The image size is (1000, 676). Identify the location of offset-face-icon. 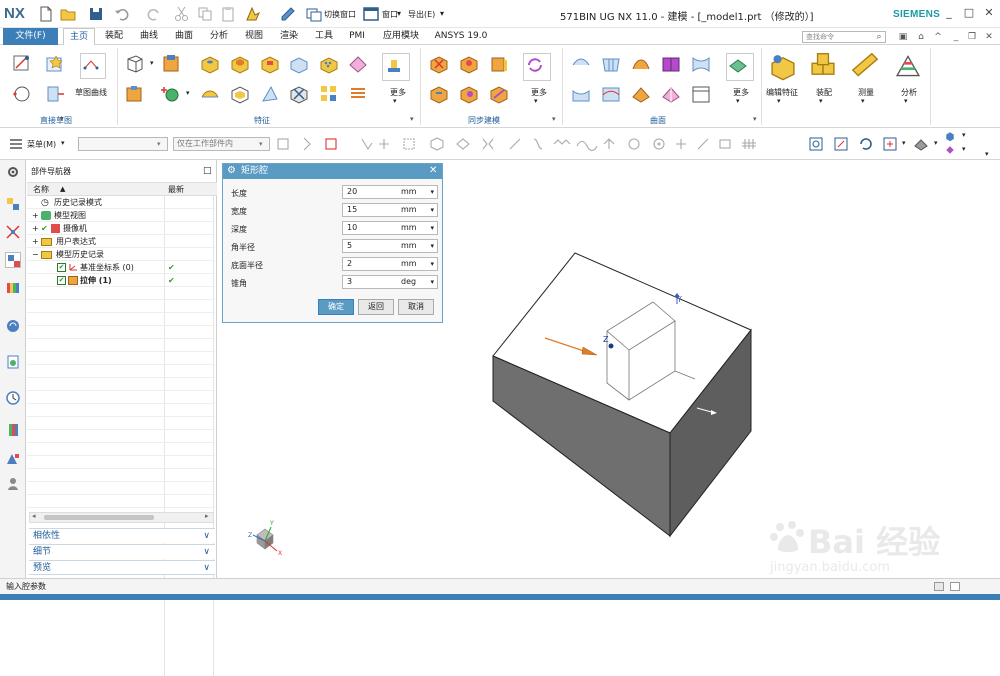
(358, 64).